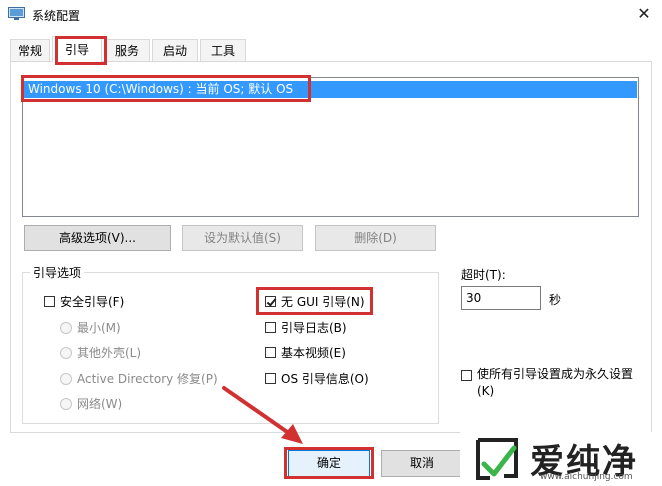 The height and width of the screenshot is (486, 662). What do you see at coordinates (57, 272) in the screenshot?
I see `boot-options-title: 引导选项` at bounding box center [57, 272].